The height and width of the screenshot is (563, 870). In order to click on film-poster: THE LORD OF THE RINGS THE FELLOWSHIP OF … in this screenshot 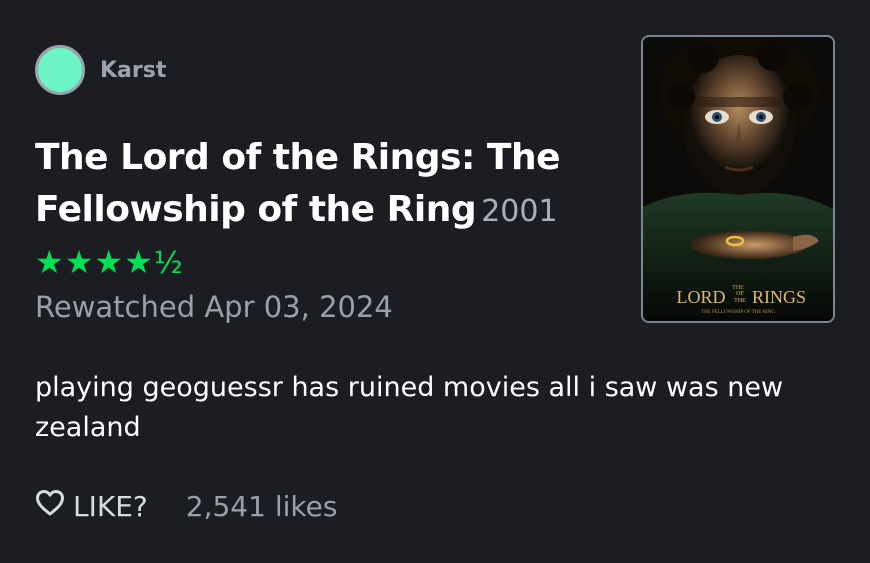, I will do `click(738, 179)`.